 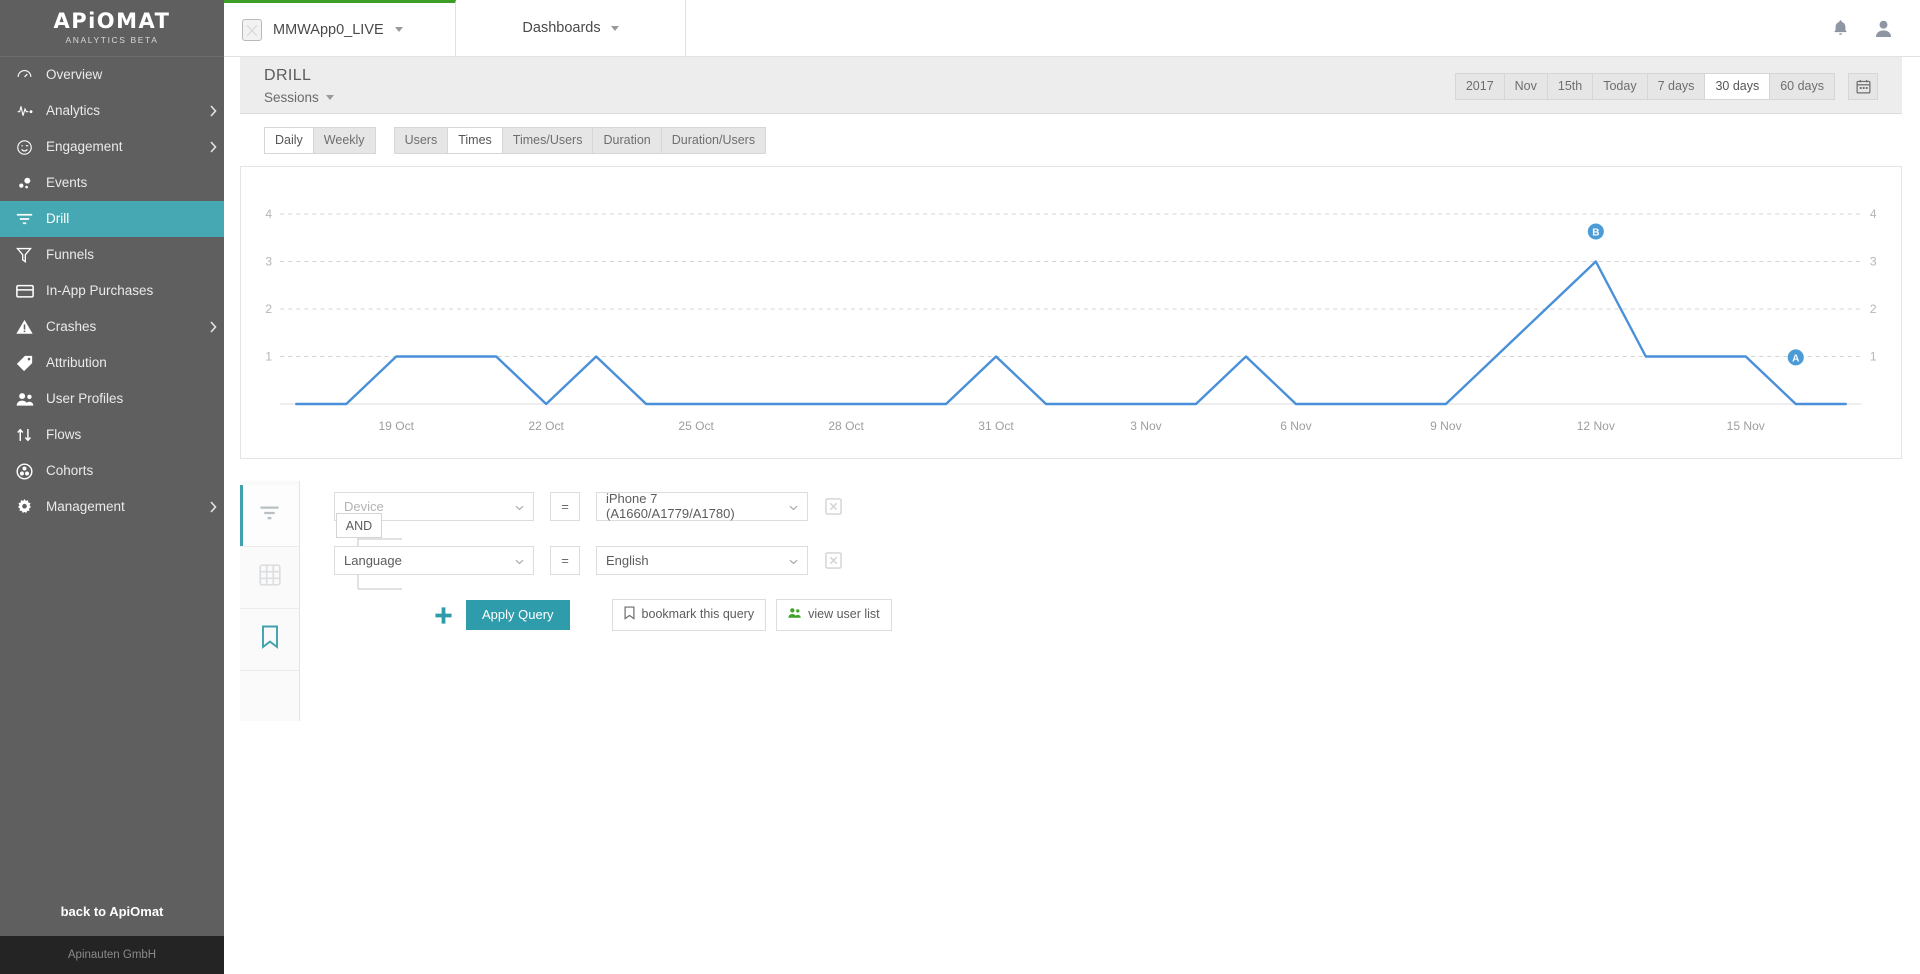 I want to click on sidebar-item-label: In-App Purchases, so click(x=100, y=291).